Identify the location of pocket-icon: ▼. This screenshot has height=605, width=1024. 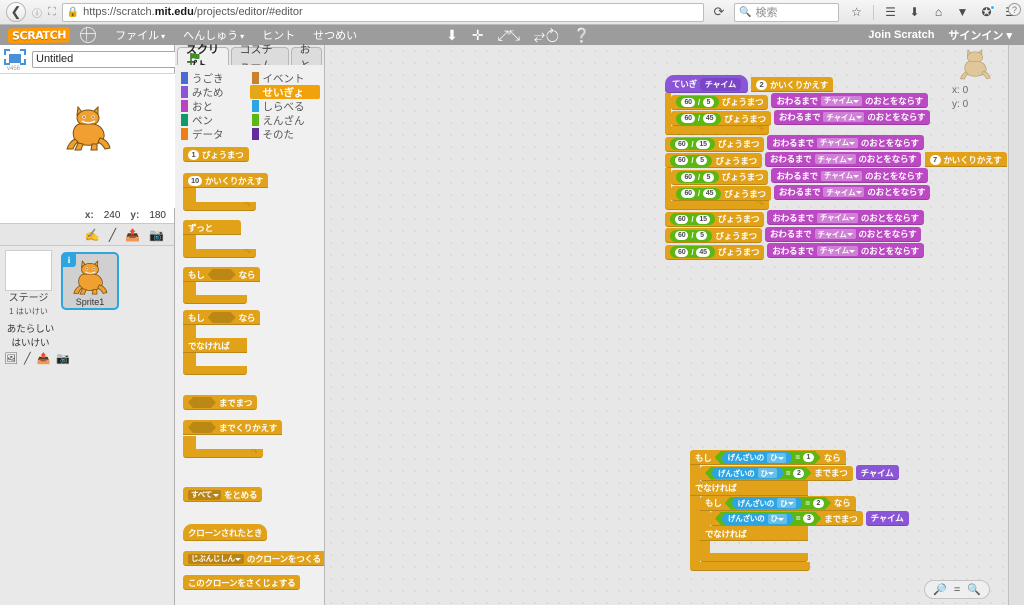
(962, 12).